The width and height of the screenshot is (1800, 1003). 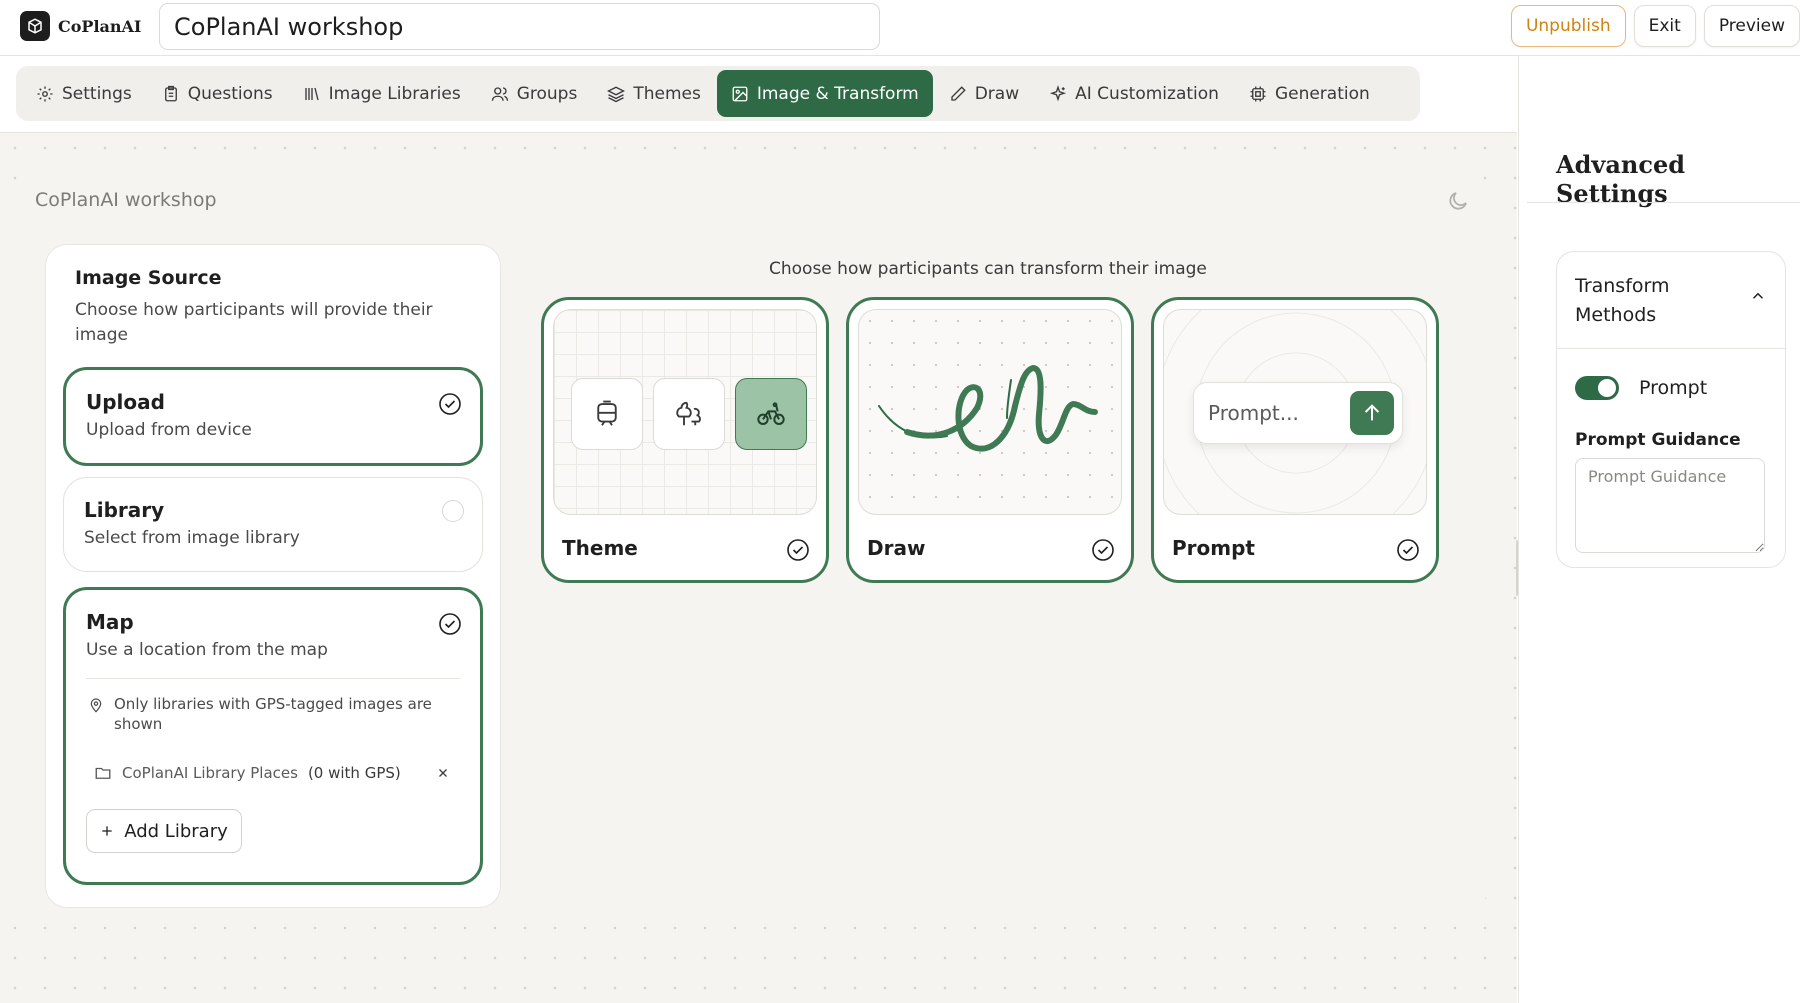 What do you see at coordinates (1147, 93) in the screenshot?
I see `tab-label: AI Customization` at bounding box center [1147, 93].